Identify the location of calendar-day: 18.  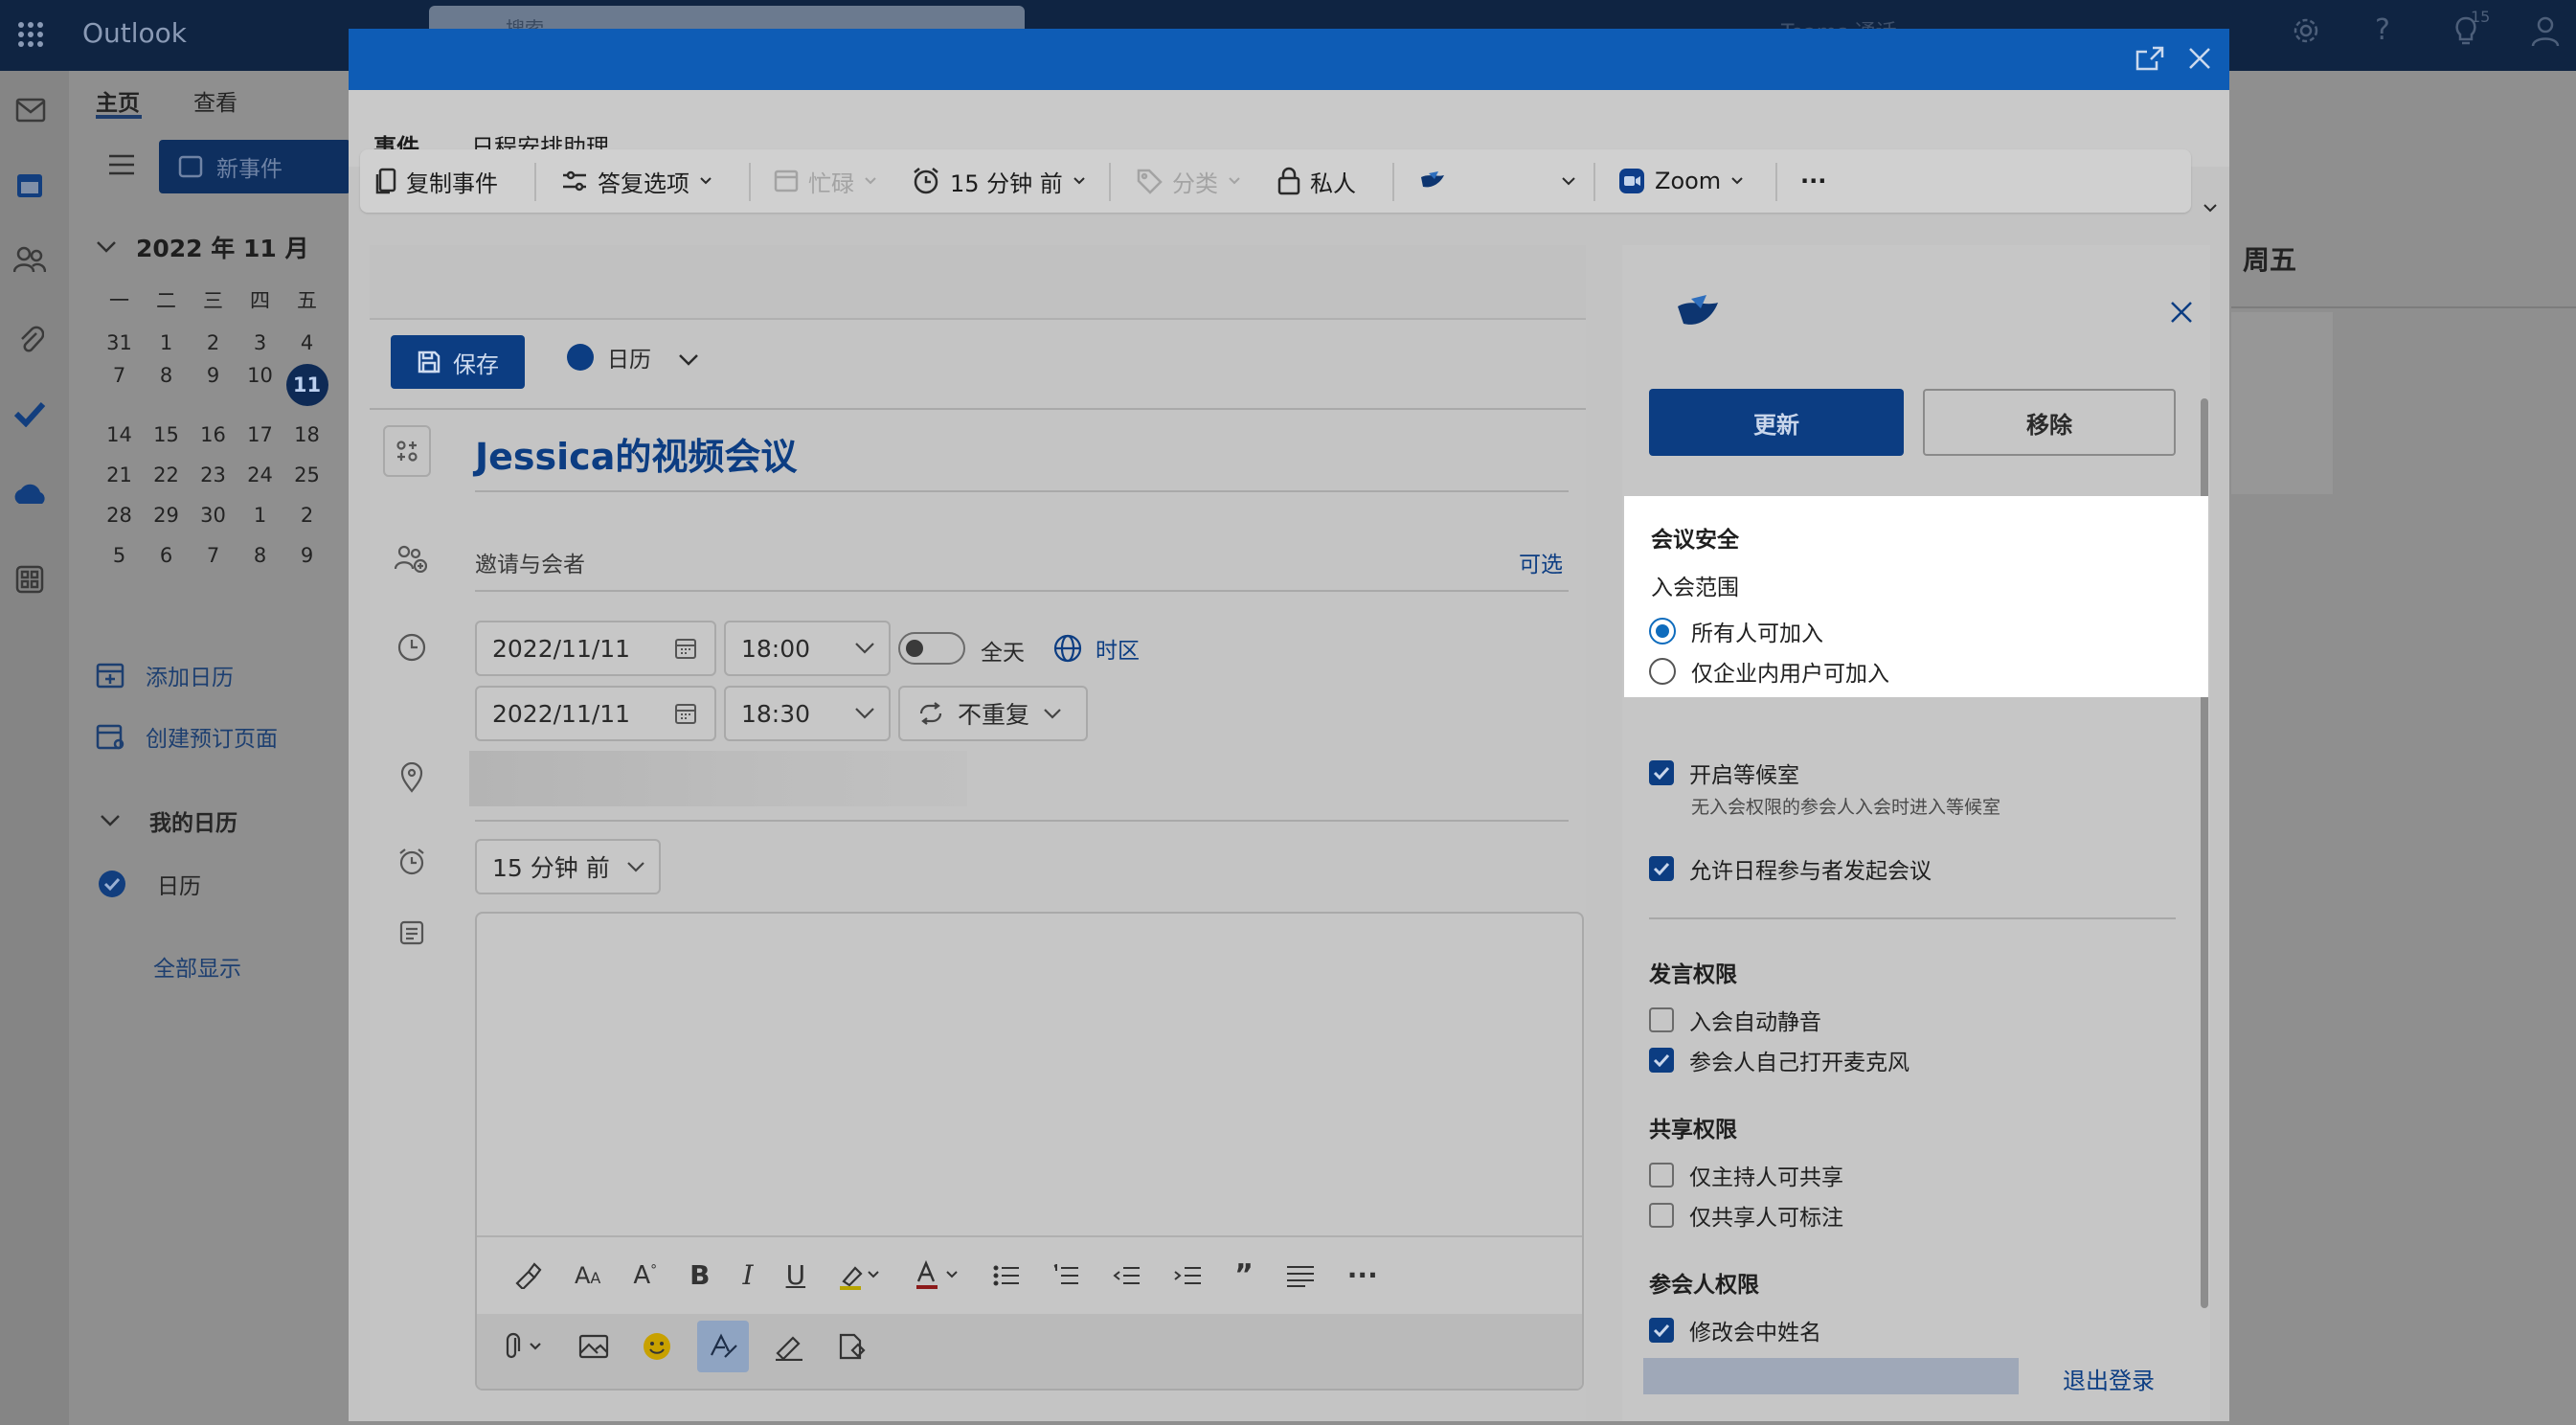
(306, 434).